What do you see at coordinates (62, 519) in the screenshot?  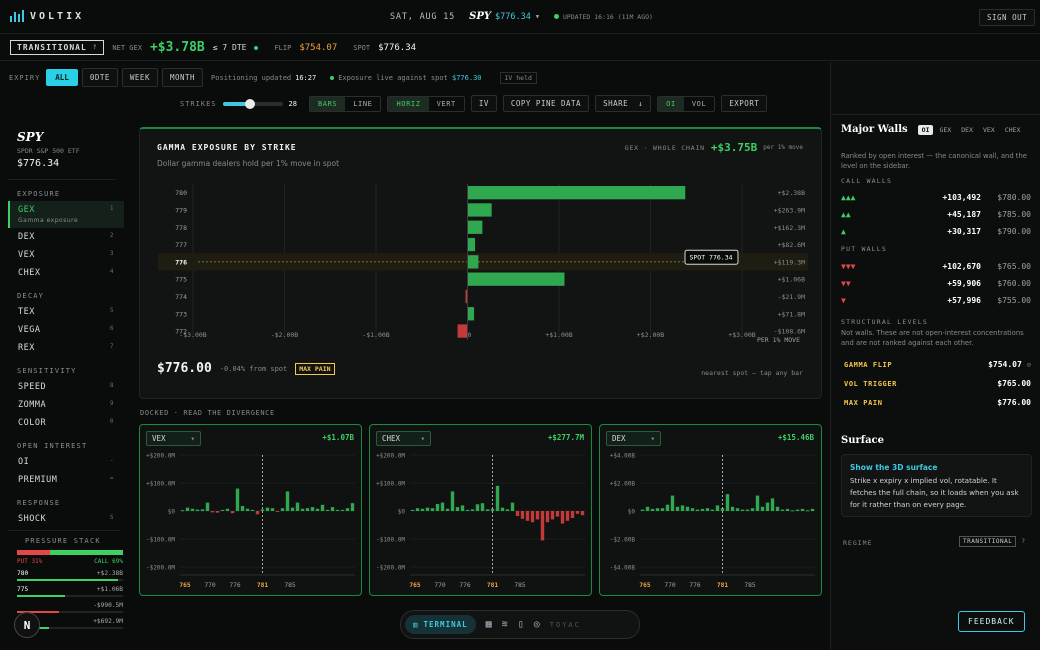 I see `sidebar-item-shock: SHOCK S` at bounding box center [62, 519].